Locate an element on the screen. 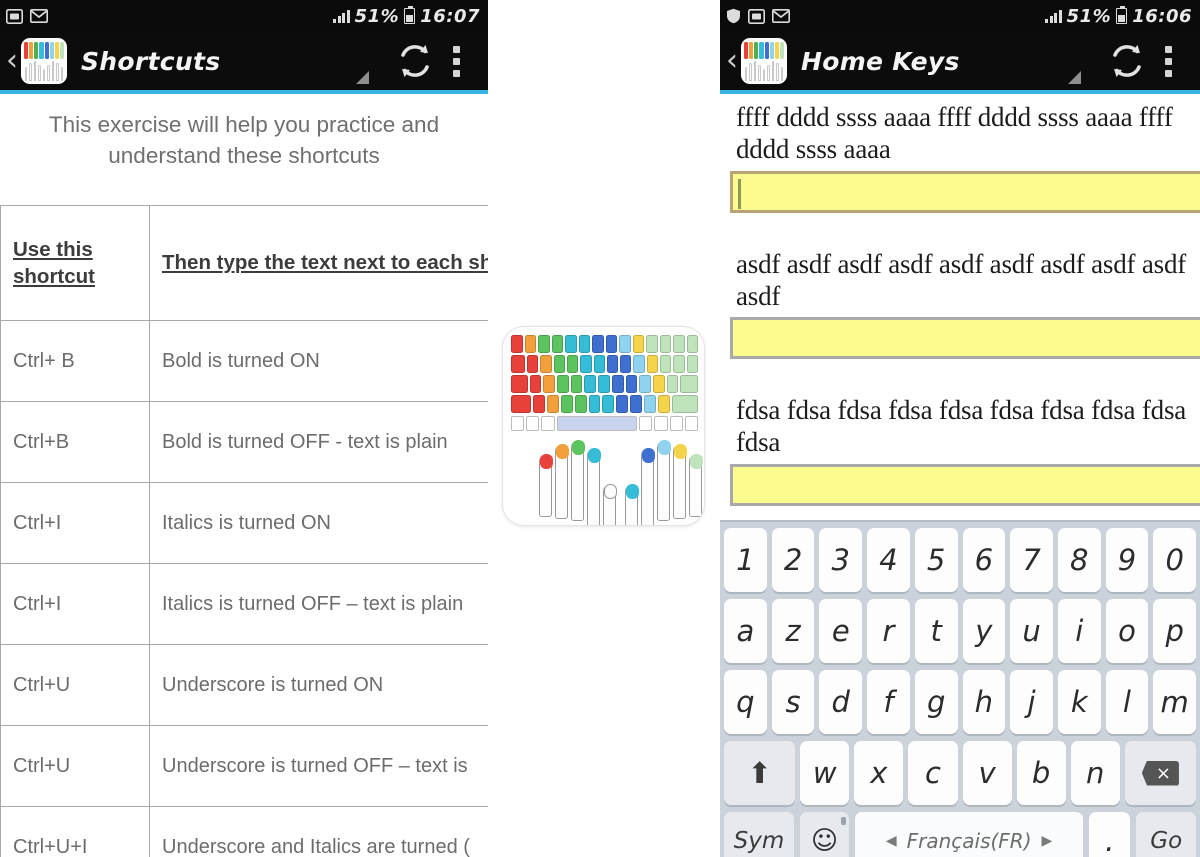 This screenshot has width=1200, height=857. table-row: Ctrl+B Bold is turned OFF - text is plain is located at coordinates (244, 442).